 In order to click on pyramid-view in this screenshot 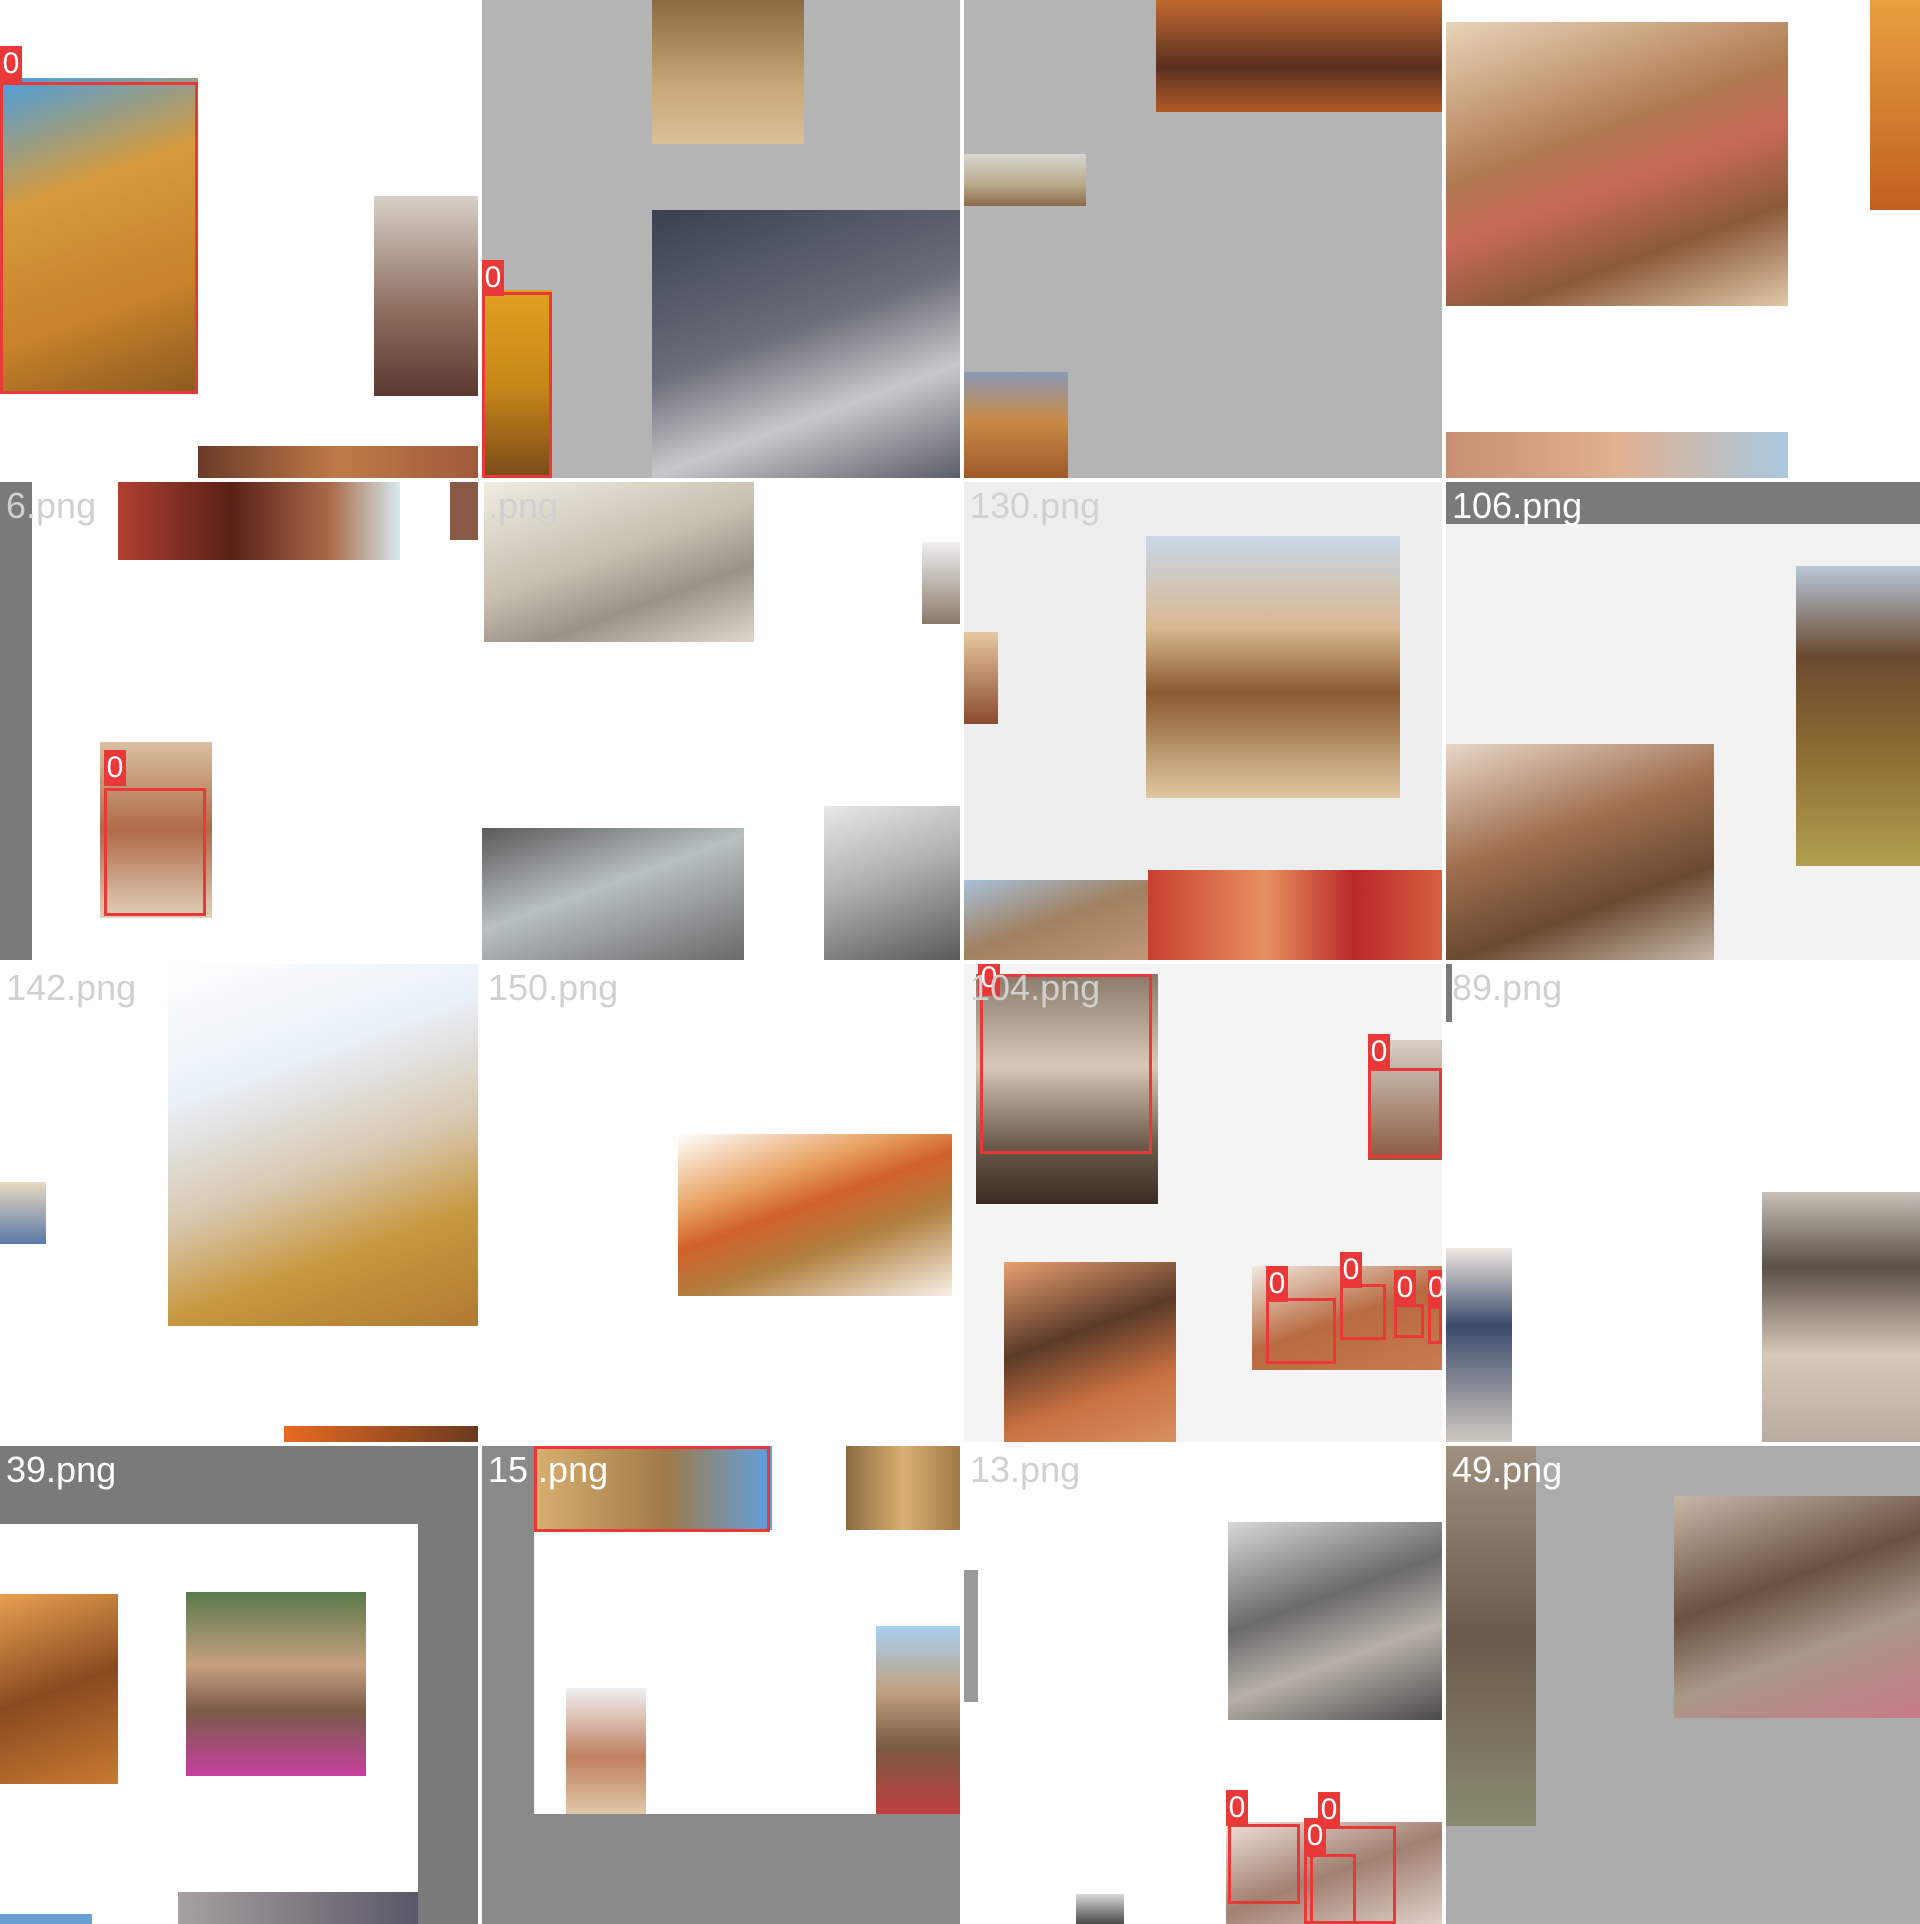, I will do `click(1056, 920)`.